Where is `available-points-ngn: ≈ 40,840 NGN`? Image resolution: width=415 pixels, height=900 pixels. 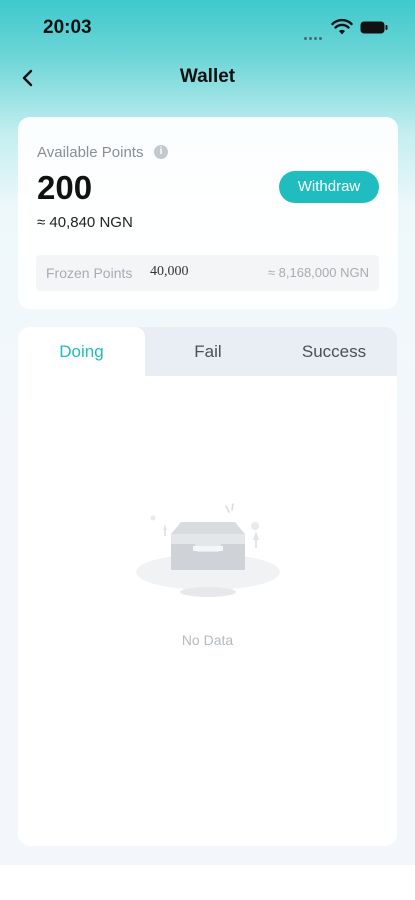
available-points-ngn: ≈ 40,840 NGN is located at coordinates (85, 222).